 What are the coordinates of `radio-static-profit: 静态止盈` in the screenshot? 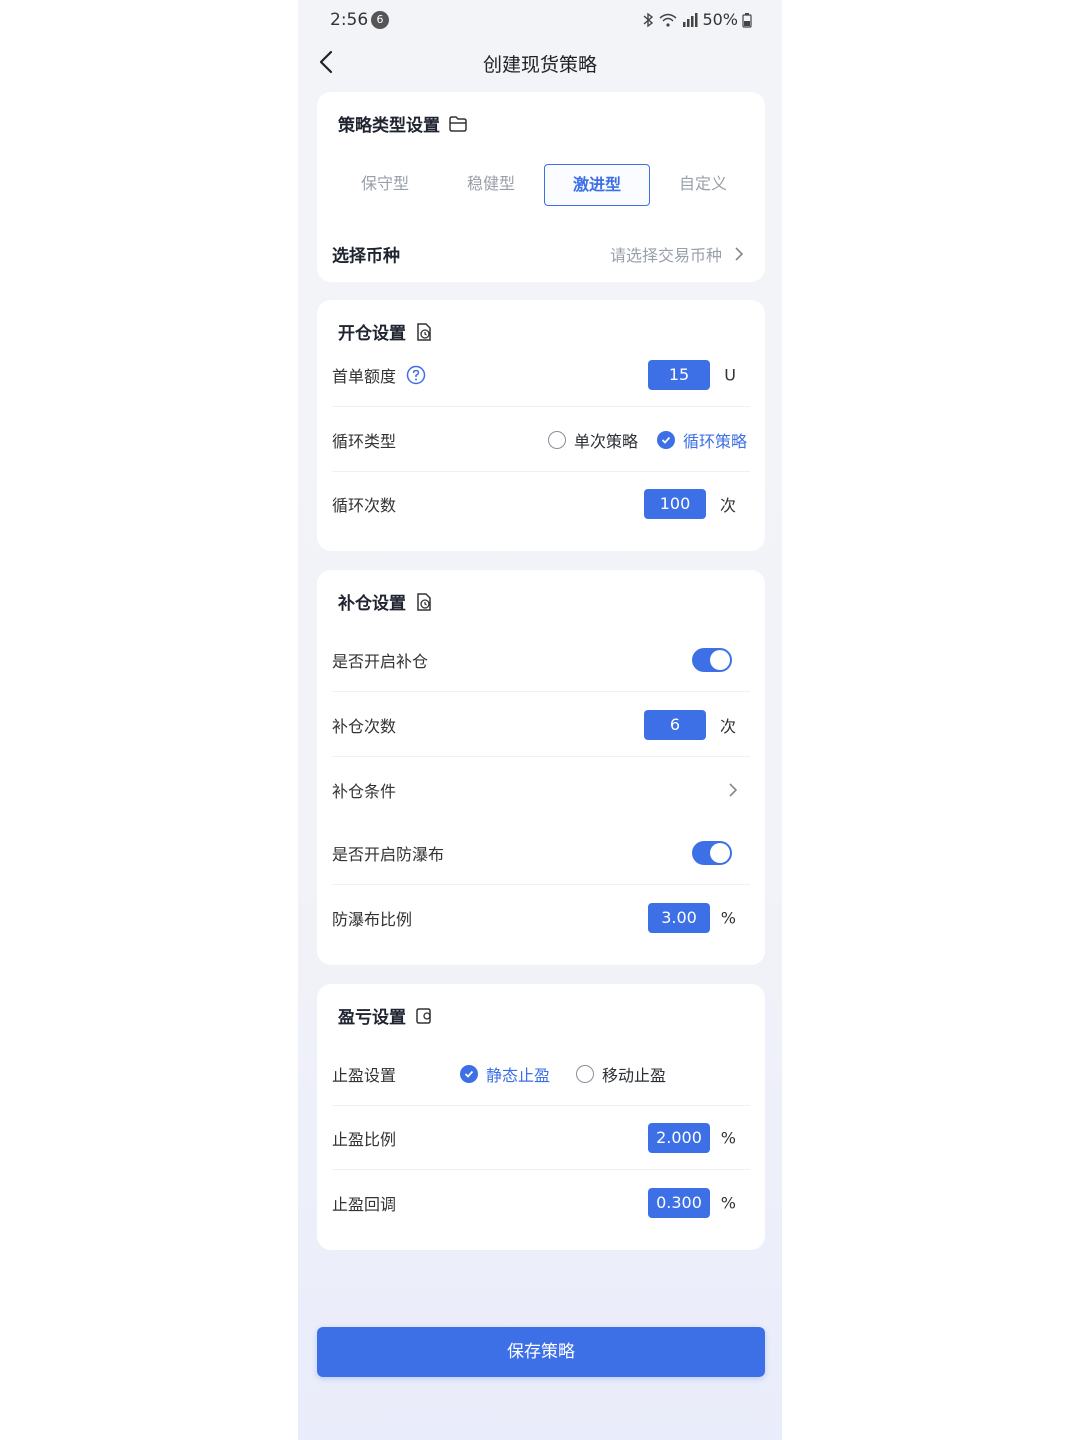 It's located at (505, 1074).